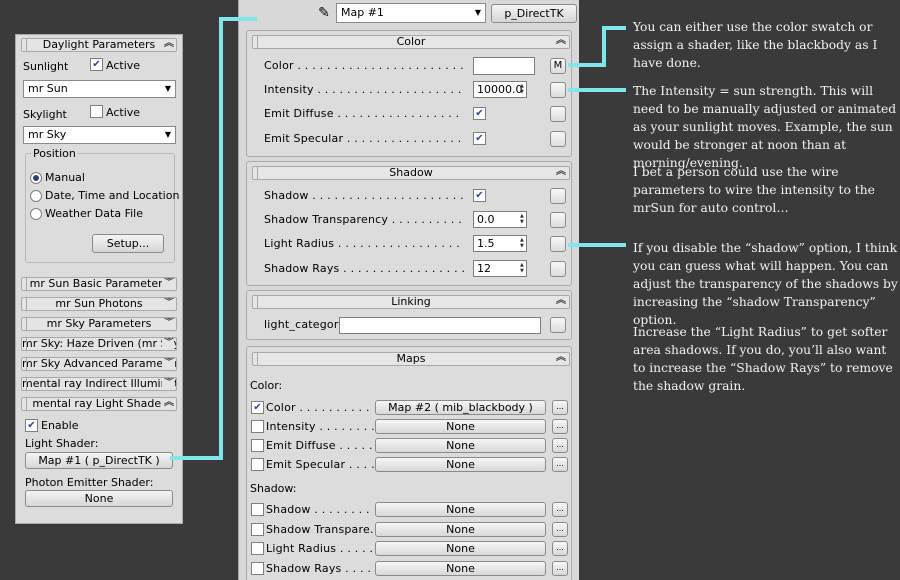 This screenshot has width=900, height=580. I want to click on map-emit-diffuse-button: None, so click(460, 445).